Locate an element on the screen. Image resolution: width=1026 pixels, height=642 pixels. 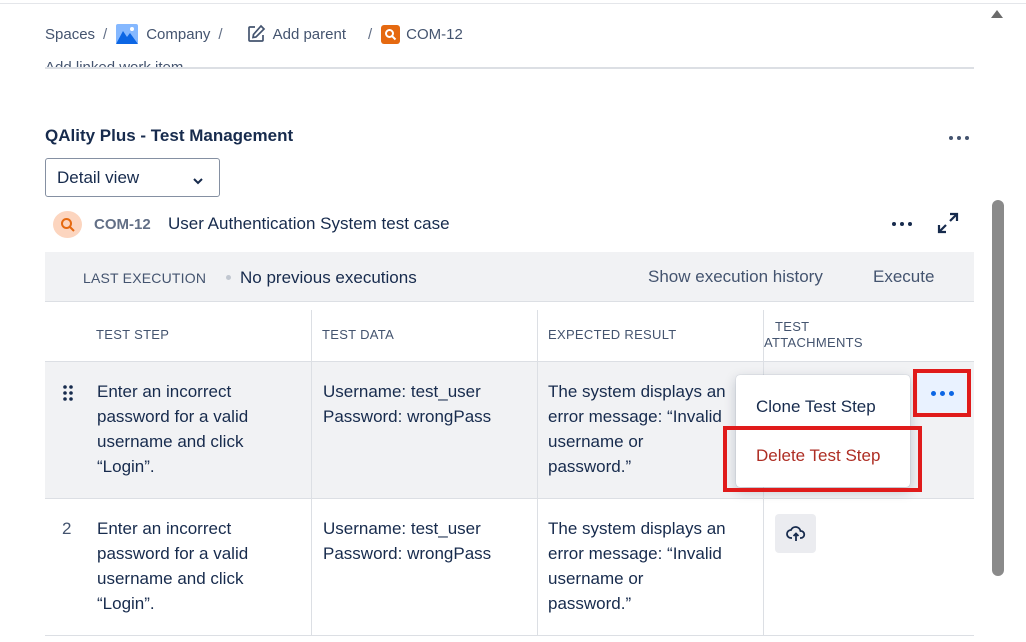
column-header-test-attachments-line2: ATTACHMENTS is located at coordinates (813, 342).